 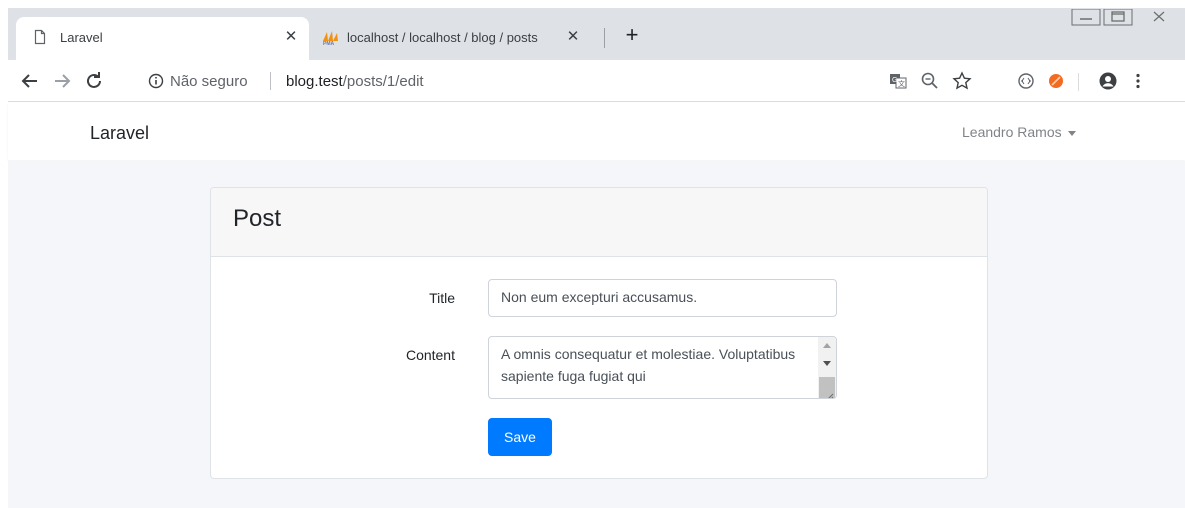 I want to click on url-path: /posts/1/edit, so click(x=383, y=81).